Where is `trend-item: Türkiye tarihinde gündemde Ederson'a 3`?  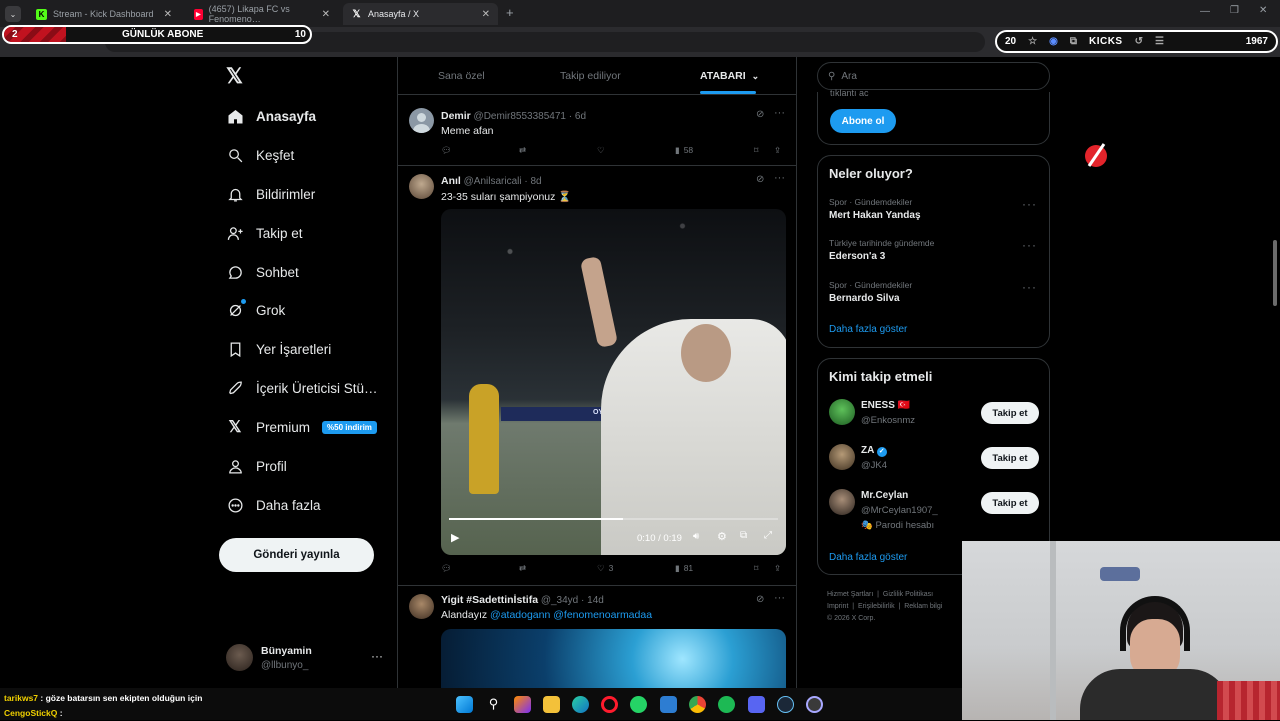 trend-item: Türkiye tarihinde gündemde Ederson'a 3 is located at coordinates (934, 250).